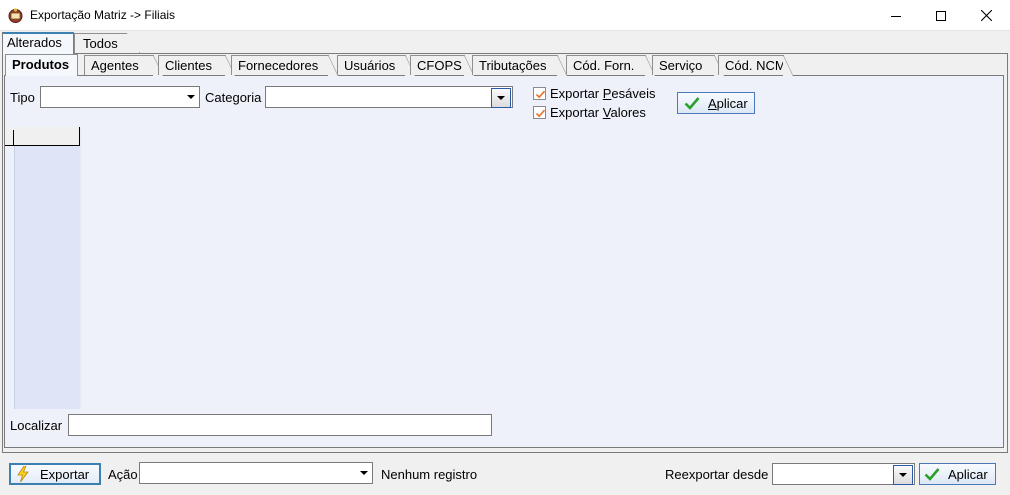 Image resolution: width=1010 pixels, height=495 pixels. I want to click on close-button, so click(986, 15).